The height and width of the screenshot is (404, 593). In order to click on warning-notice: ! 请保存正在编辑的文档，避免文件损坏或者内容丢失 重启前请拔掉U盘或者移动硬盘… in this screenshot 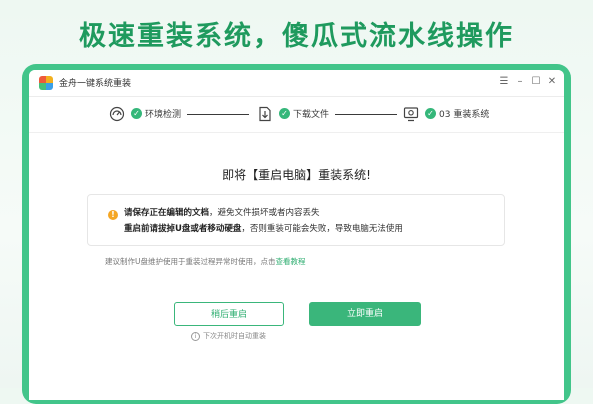, I will do `click(296, 220)`.